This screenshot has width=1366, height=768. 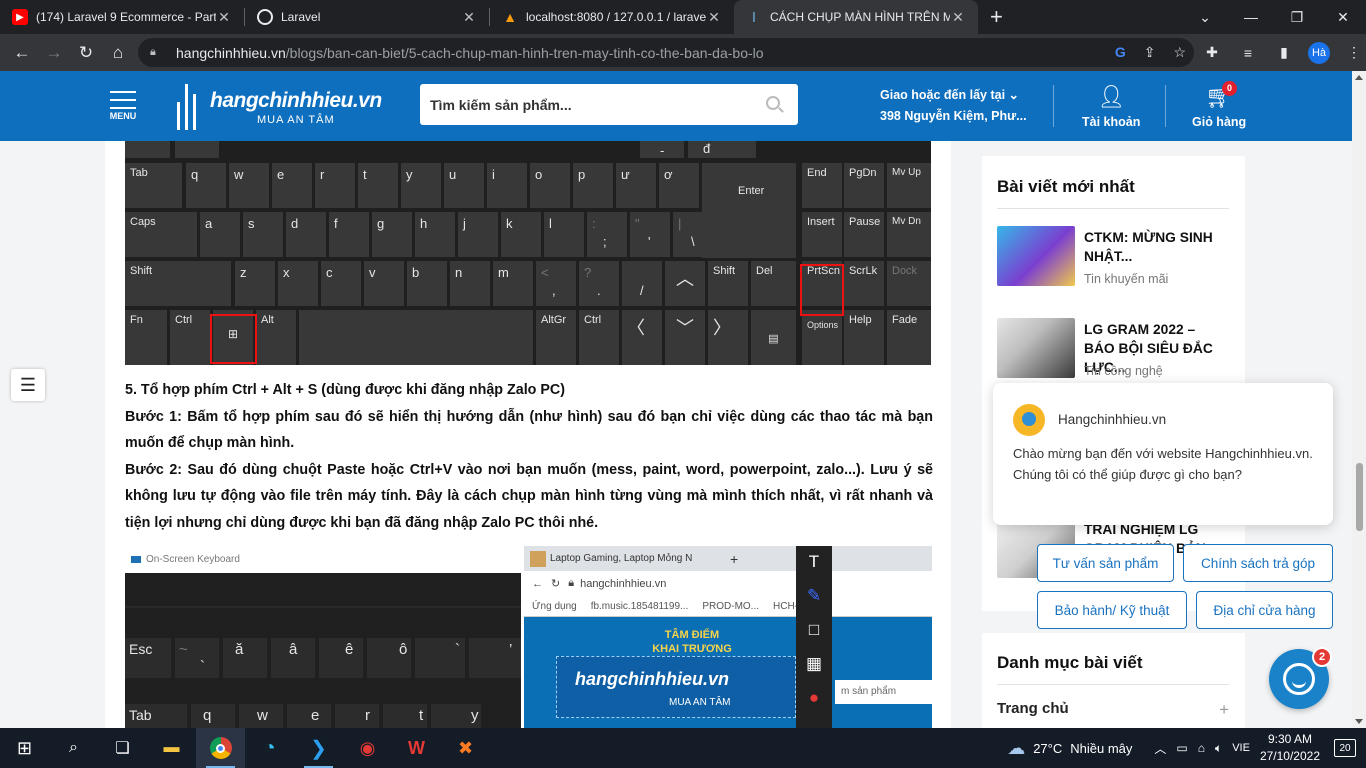 What do you see at coordinates (1359, 77) in the screenshot?
I see `scroll-up-icon` at bounding box center [1359, 77].